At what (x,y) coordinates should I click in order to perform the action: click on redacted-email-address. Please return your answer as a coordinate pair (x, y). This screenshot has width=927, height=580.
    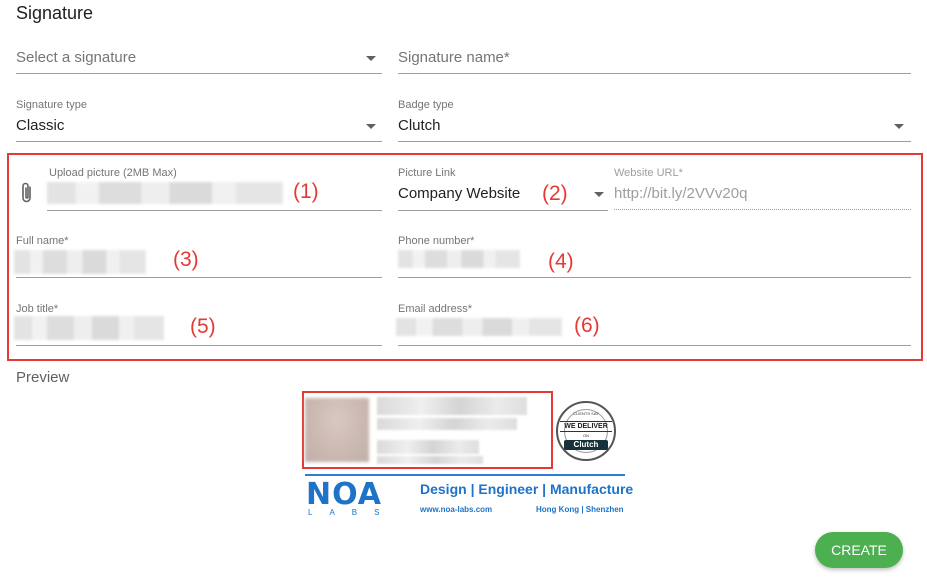
    Looking at the image, I should click on (479, 327).